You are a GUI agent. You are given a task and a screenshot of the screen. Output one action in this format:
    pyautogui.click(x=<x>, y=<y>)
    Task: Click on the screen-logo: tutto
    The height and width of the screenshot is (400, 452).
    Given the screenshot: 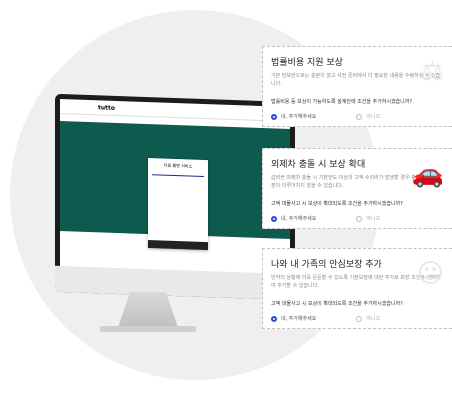 What is the action you would take?
    pyautogui.click(x=106, y=107)
    